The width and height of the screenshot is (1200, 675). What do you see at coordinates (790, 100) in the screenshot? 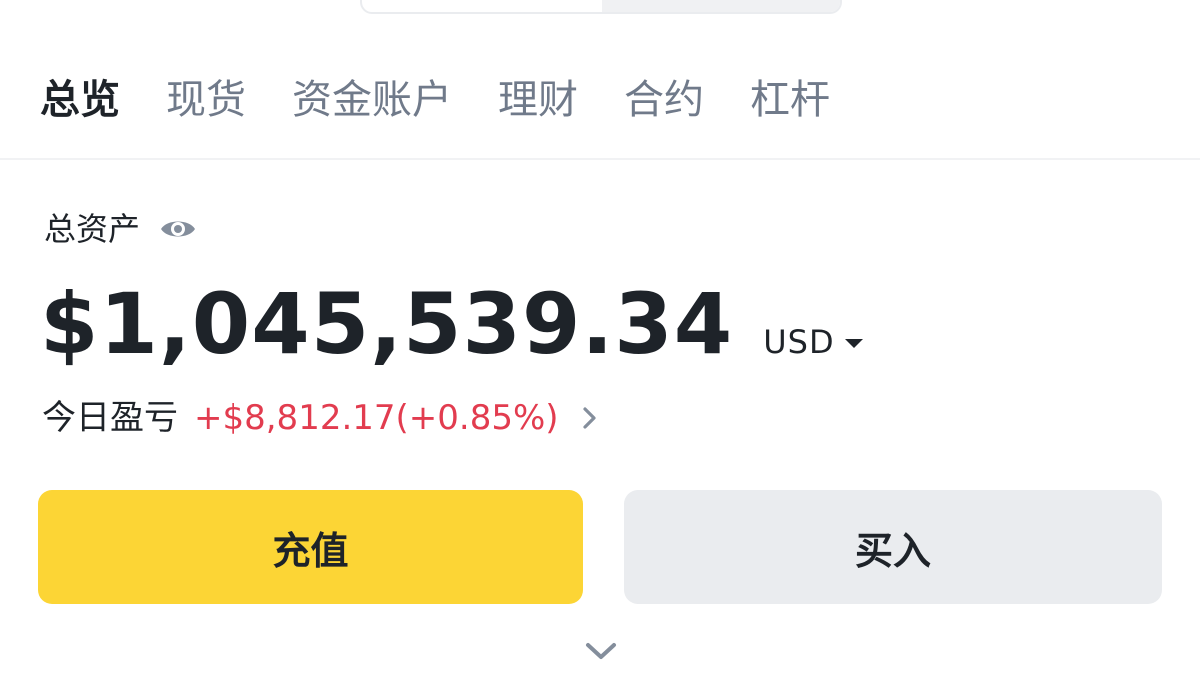
I see `tab-margin: 杠杆` at bounding box center [790, 100].